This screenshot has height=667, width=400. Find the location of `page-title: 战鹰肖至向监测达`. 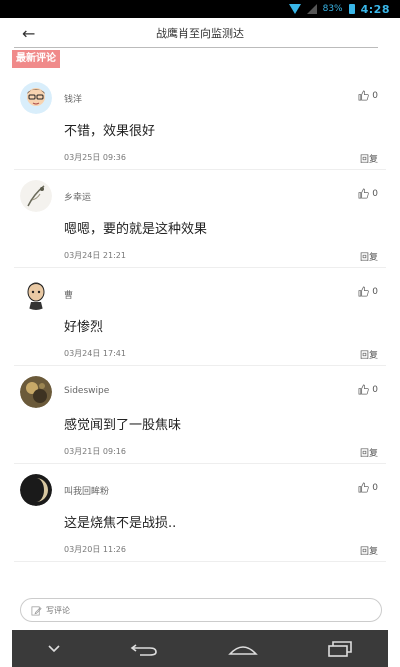

page-title: 战鹰肖至向监测达 is located at coordinates (200, 33).